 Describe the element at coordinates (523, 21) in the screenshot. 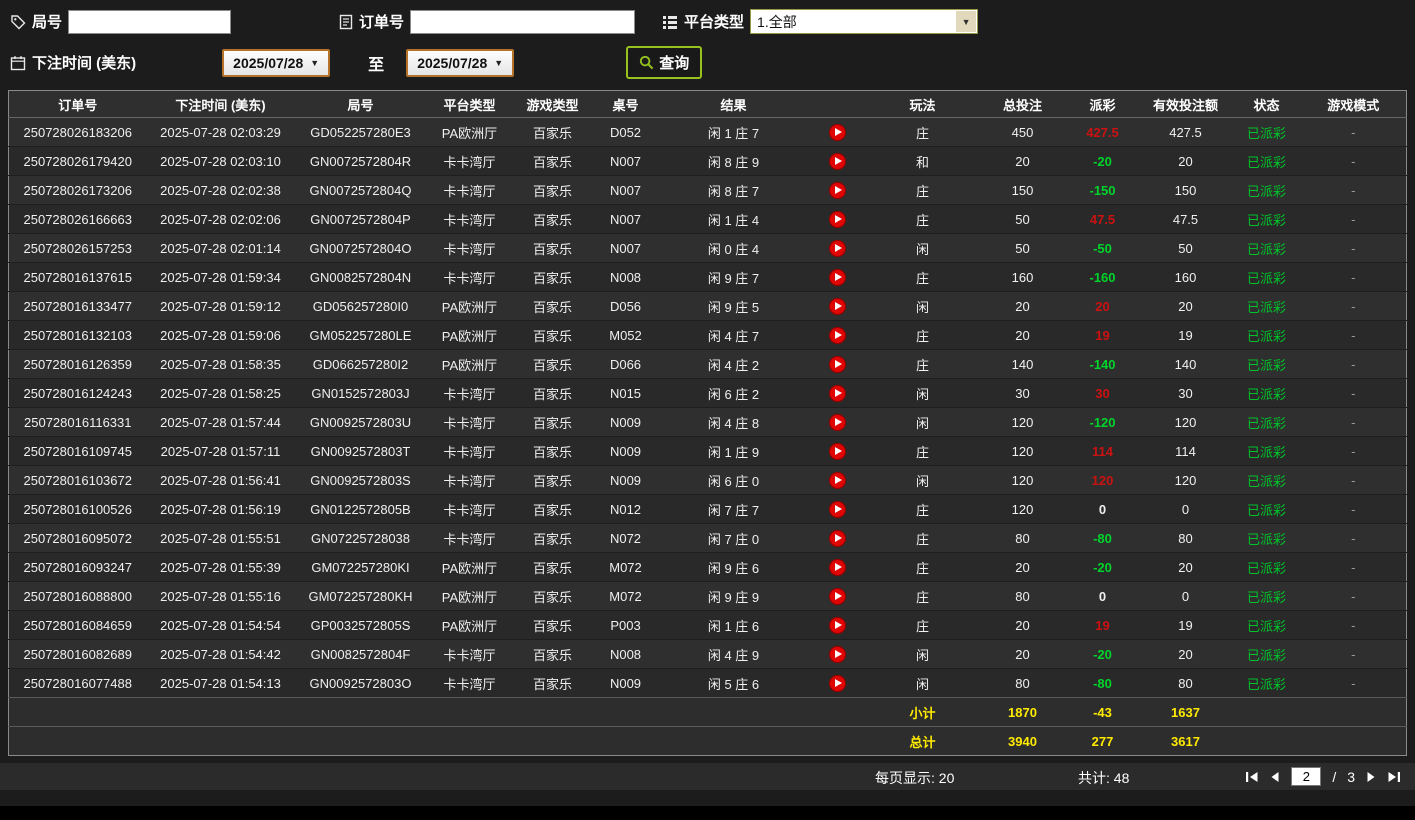

I see `order-number-input` at that location.